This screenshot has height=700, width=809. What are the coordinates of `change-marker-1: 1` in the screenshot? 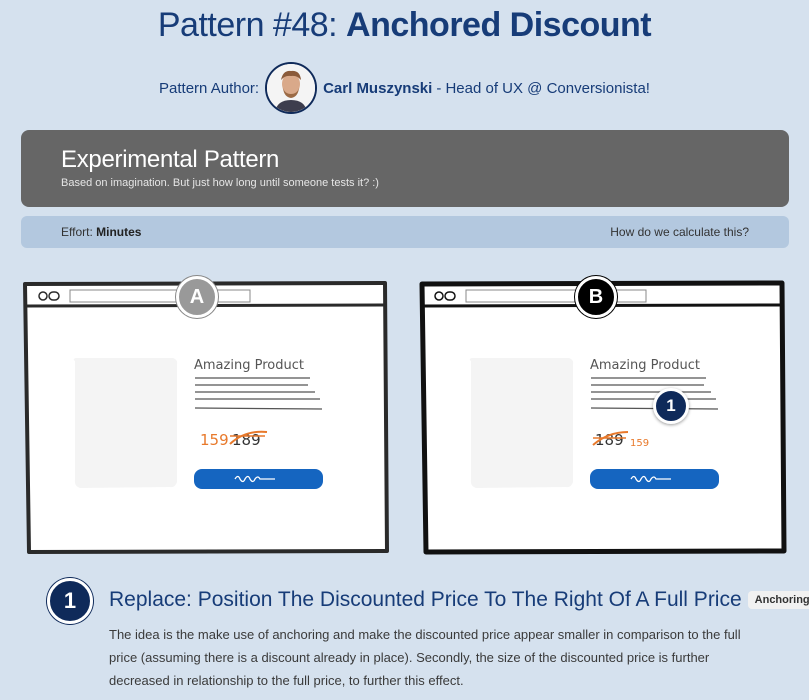 It's located at (671, 406).